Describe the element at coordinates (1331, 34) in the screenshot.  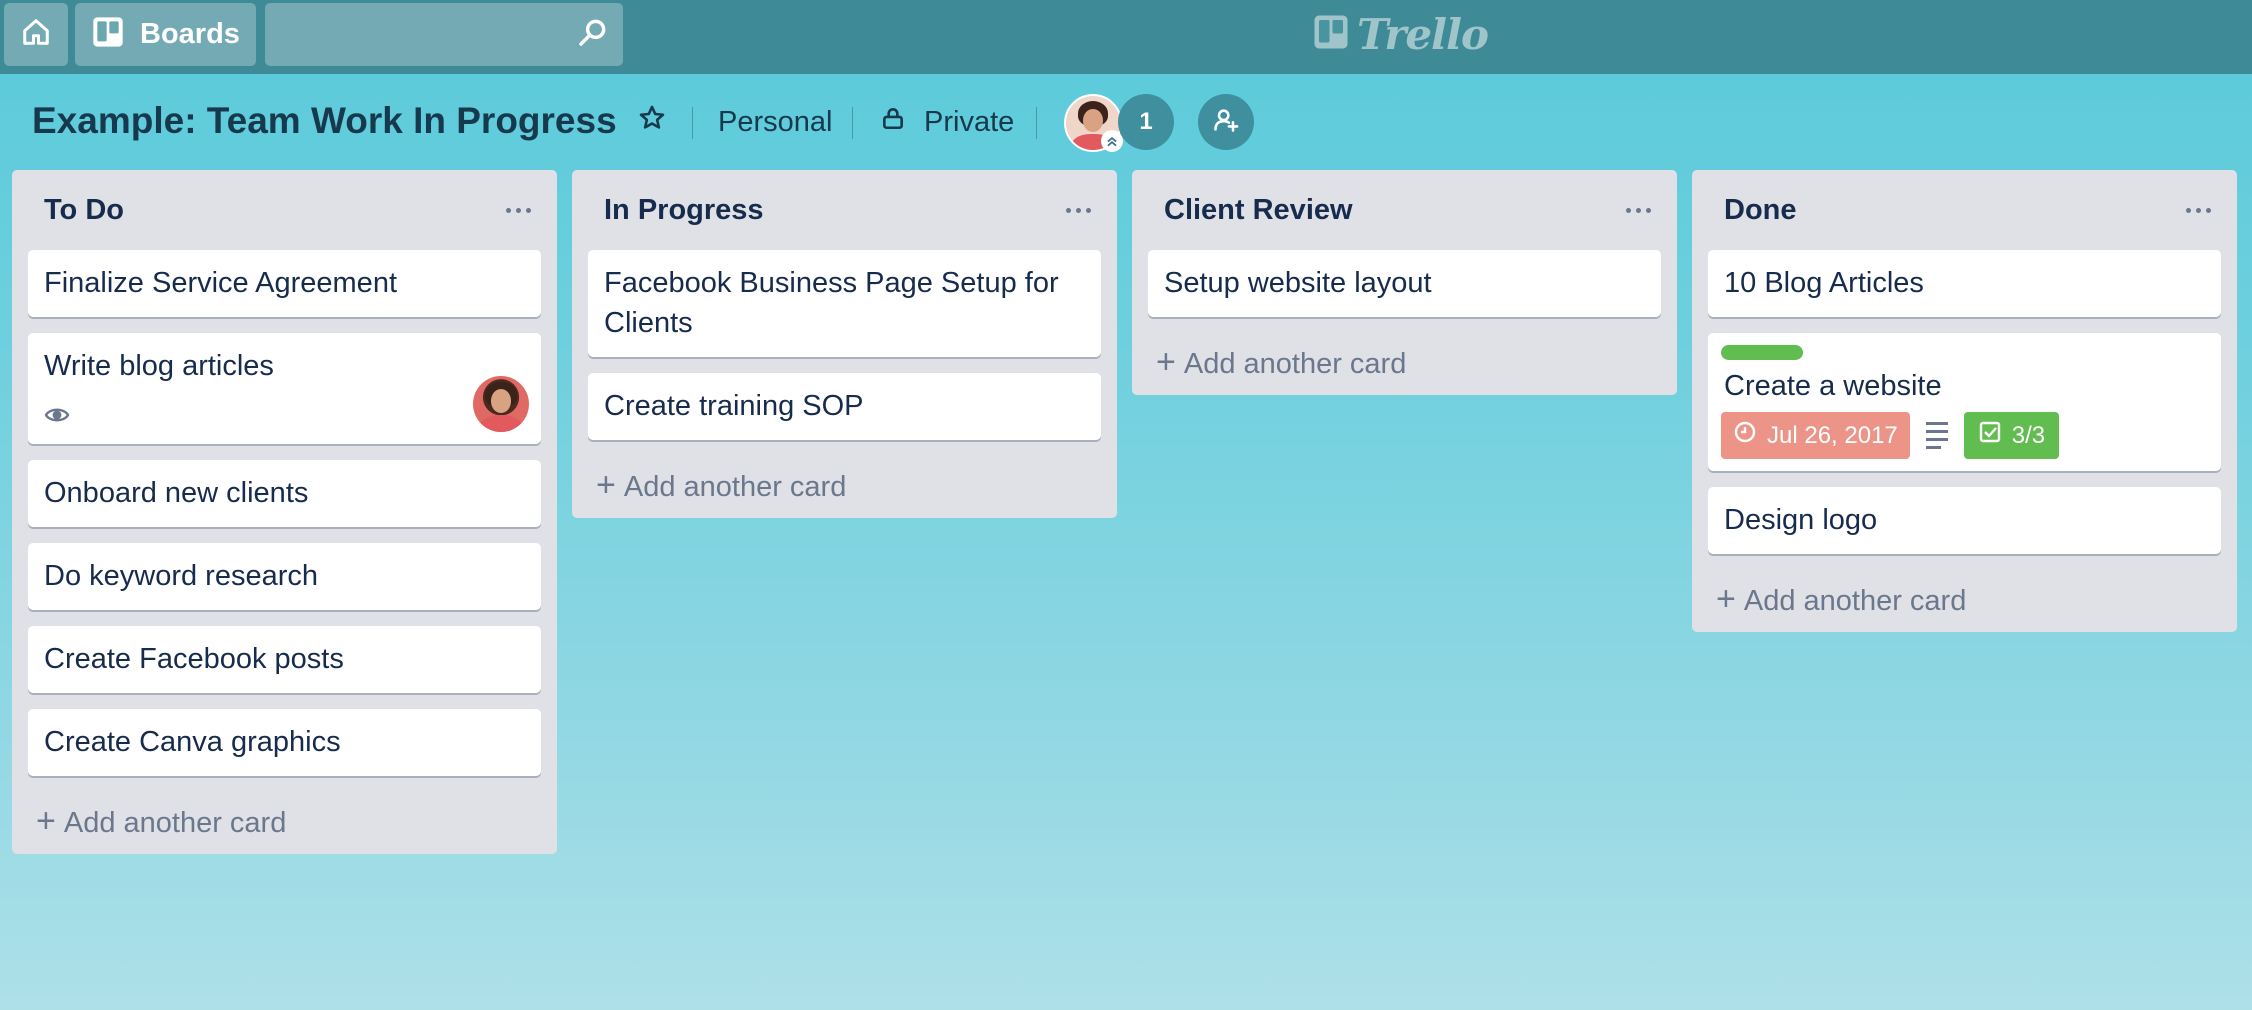
I see `trello-logo-icon` at that location.